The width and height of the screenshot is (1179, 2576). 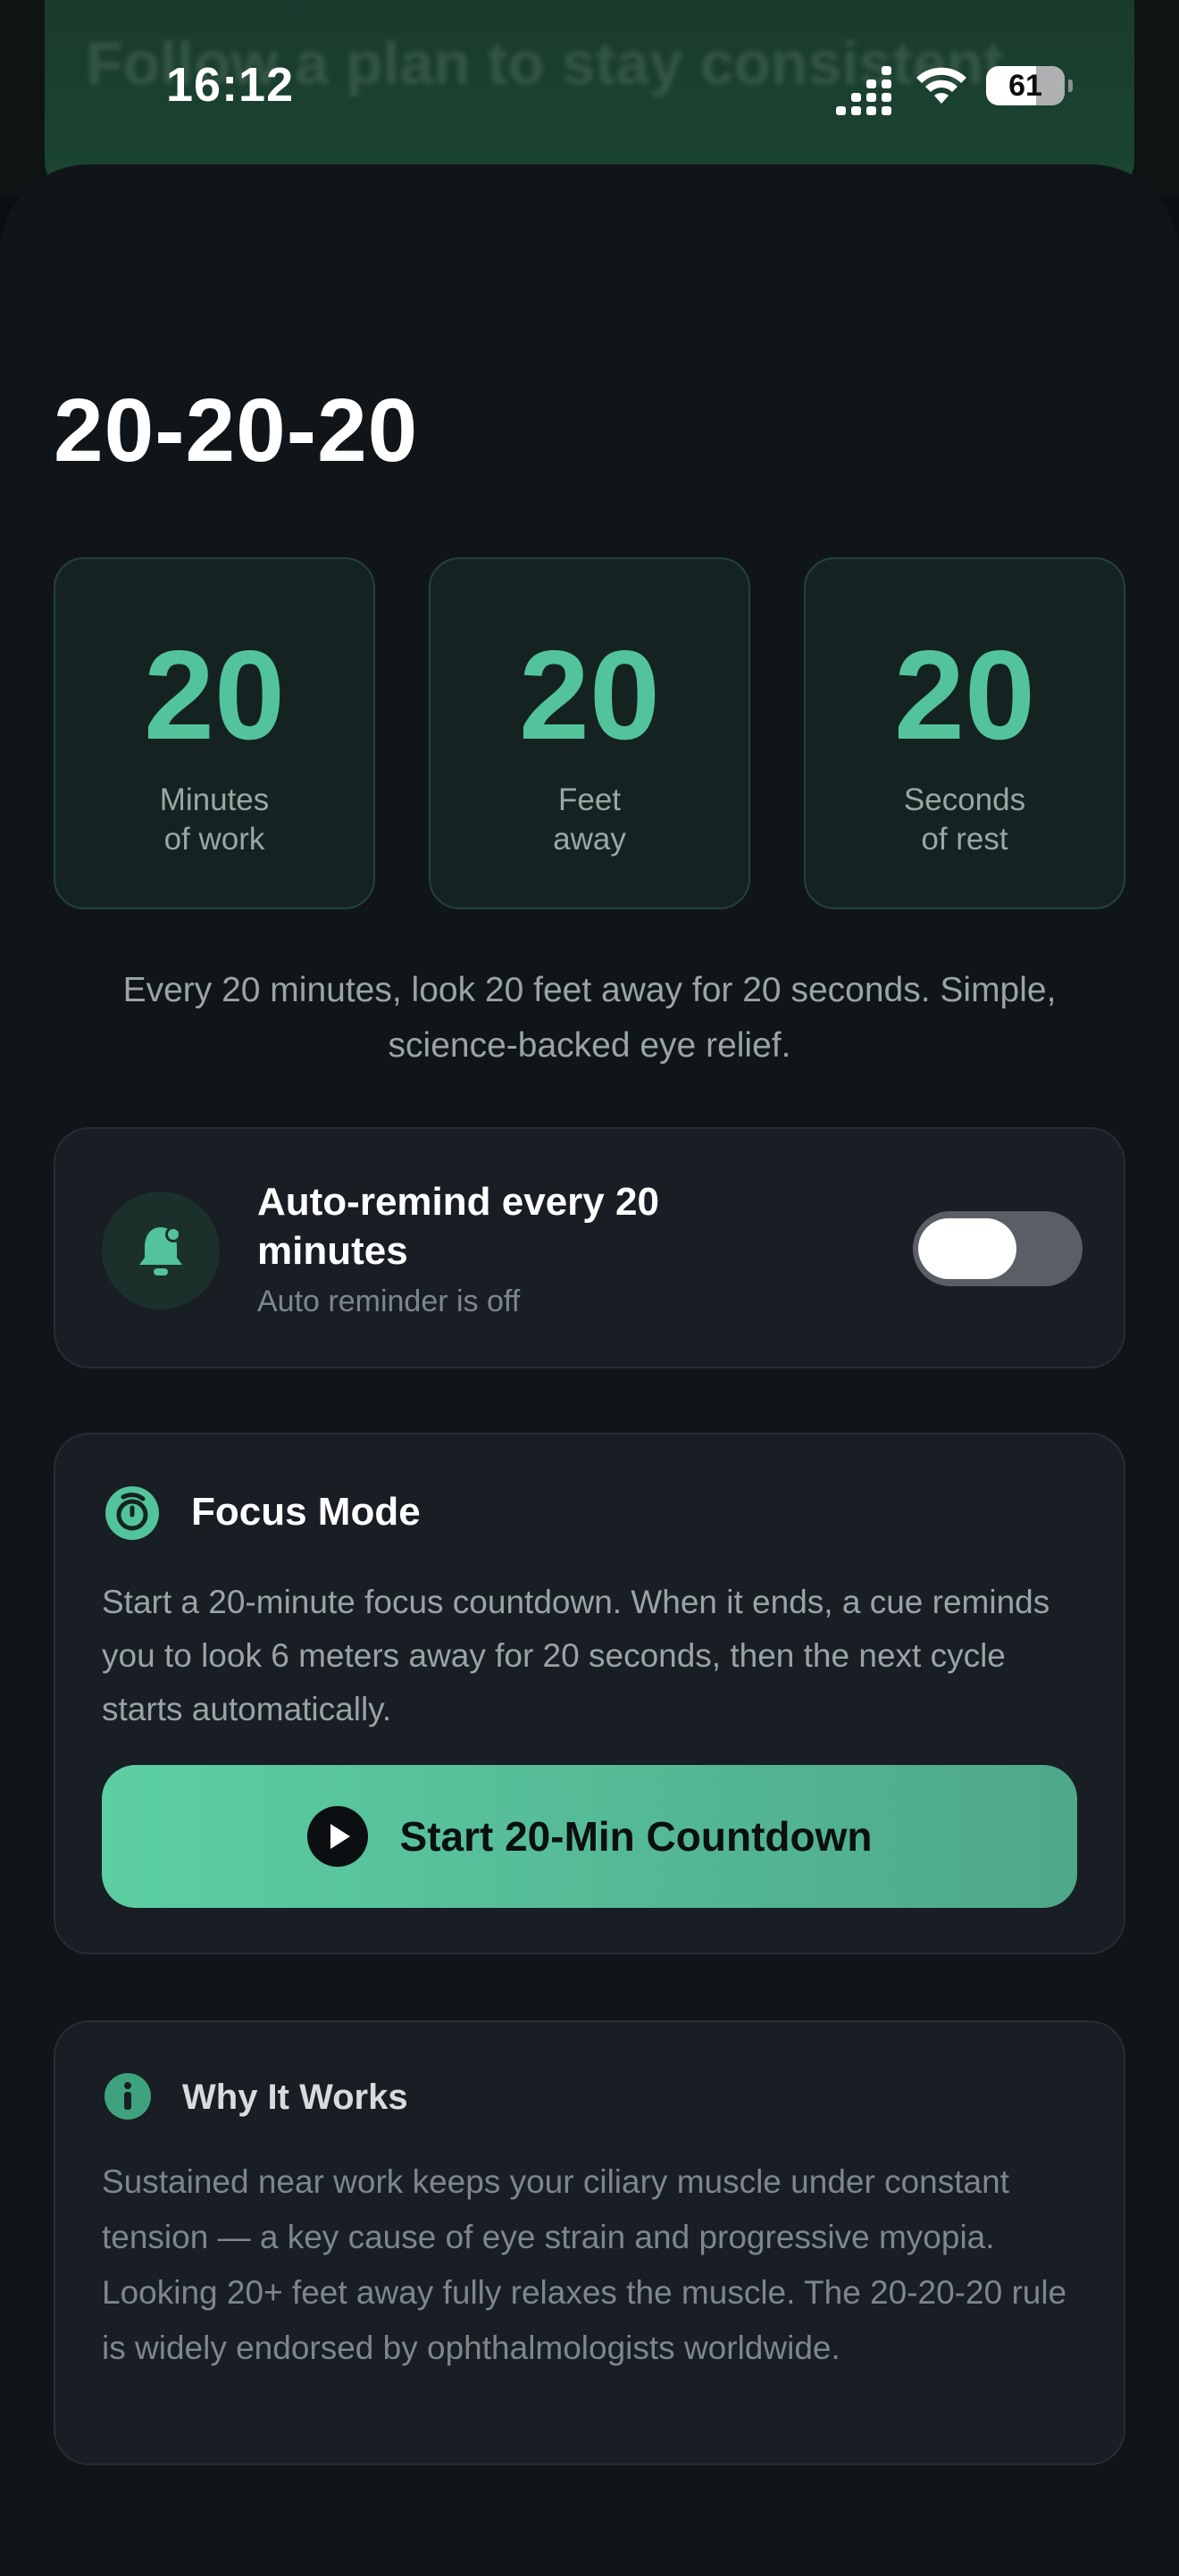 I want to click on focus-mode-title: Focus Mode, so click(x=306, y=1512).